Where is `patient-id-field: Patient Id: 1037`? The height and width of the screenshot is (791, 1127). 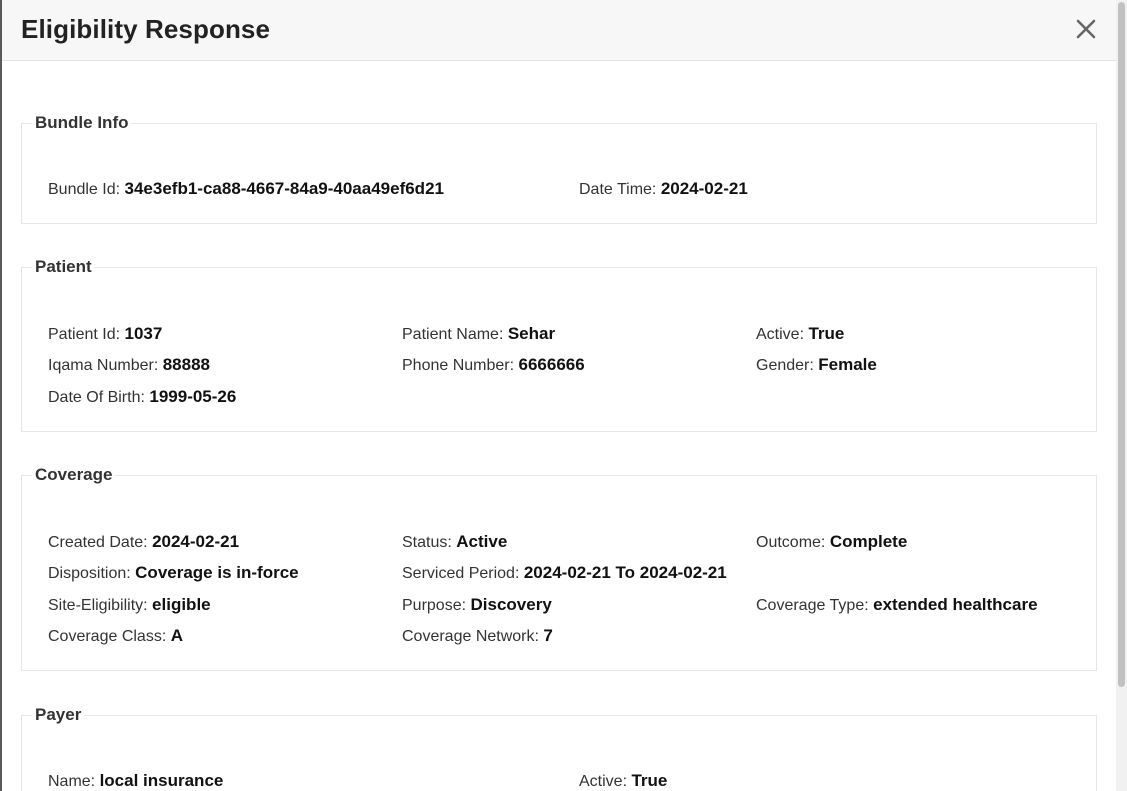 patient-id-field: Patient Id: 1037 is located at coordinates (105, 334).